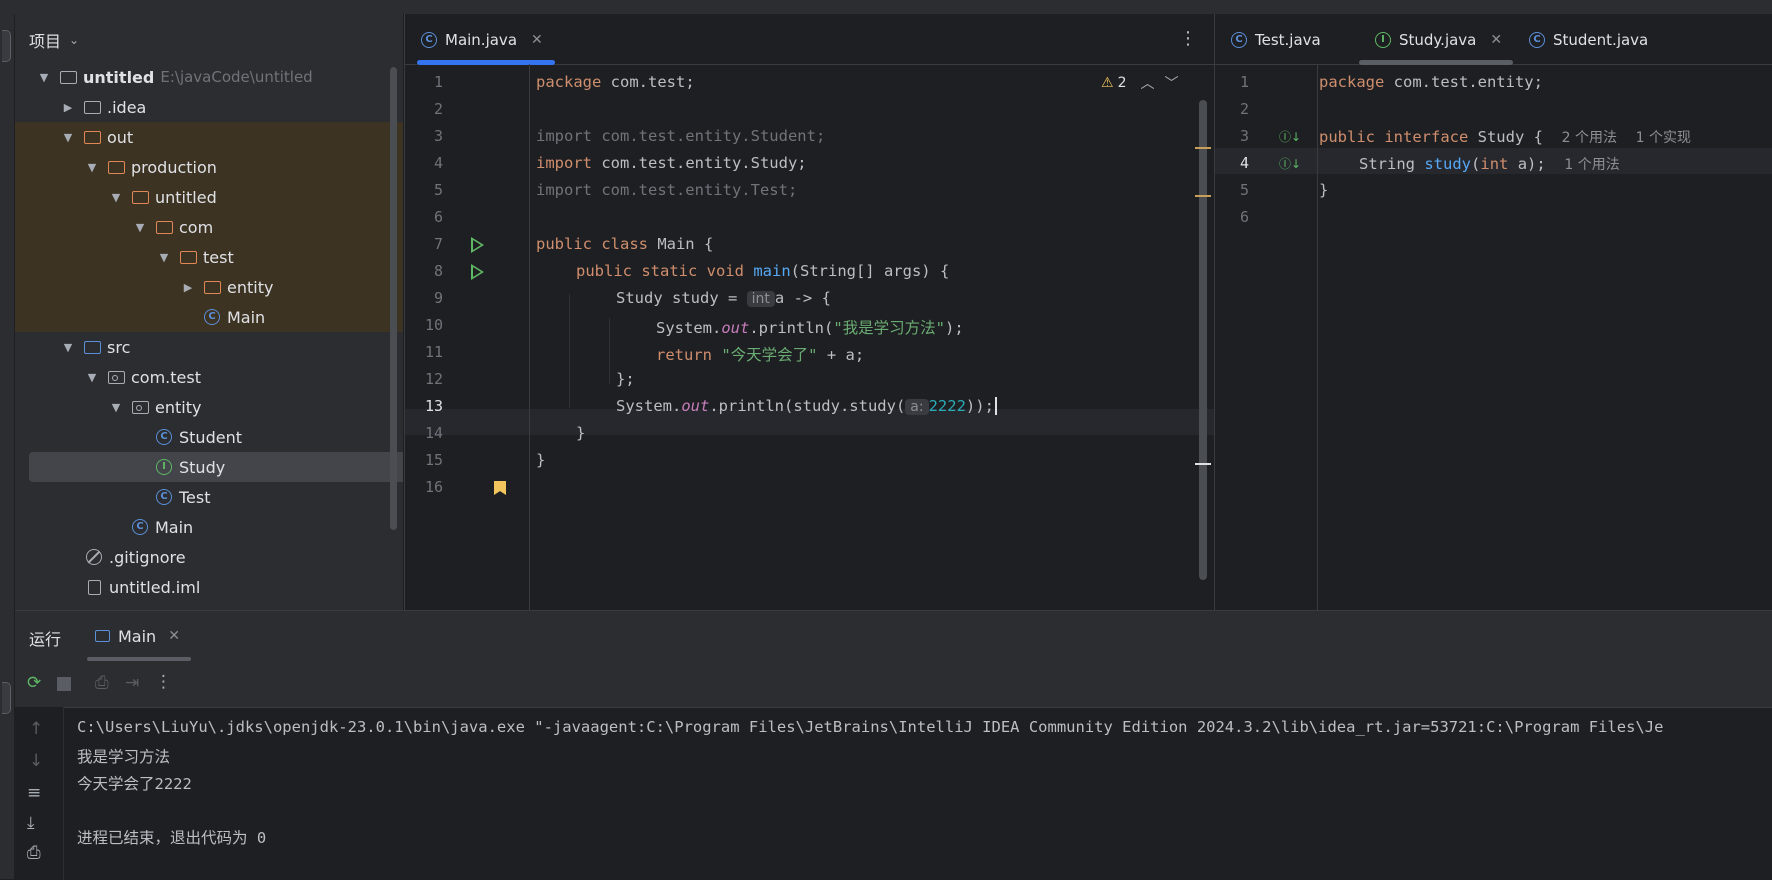  I want to click on project-panel-header: 项目 ⌄, so click(54, 40).